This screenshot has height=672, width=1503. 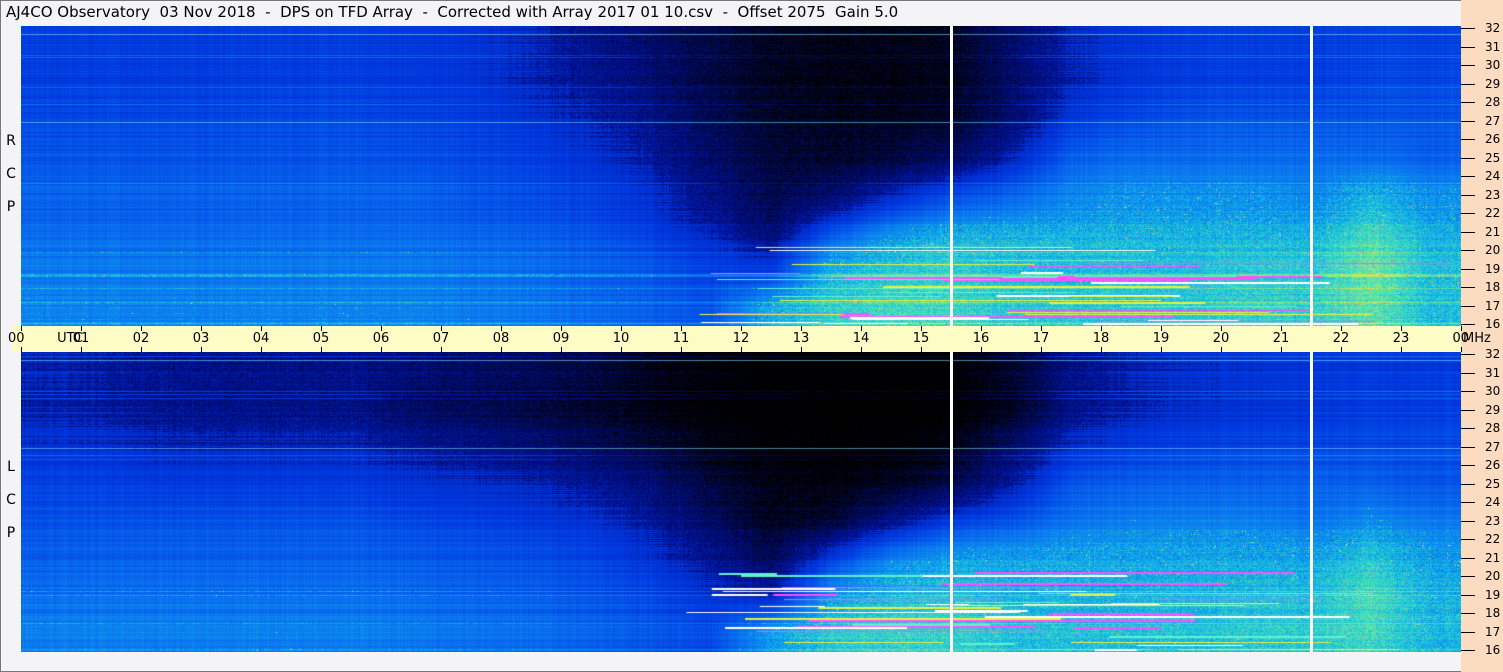 What do you see at coordinates (16, 338) in the screenshot?
I see `time-tick-label: 00` at bounding box center [16, 338].